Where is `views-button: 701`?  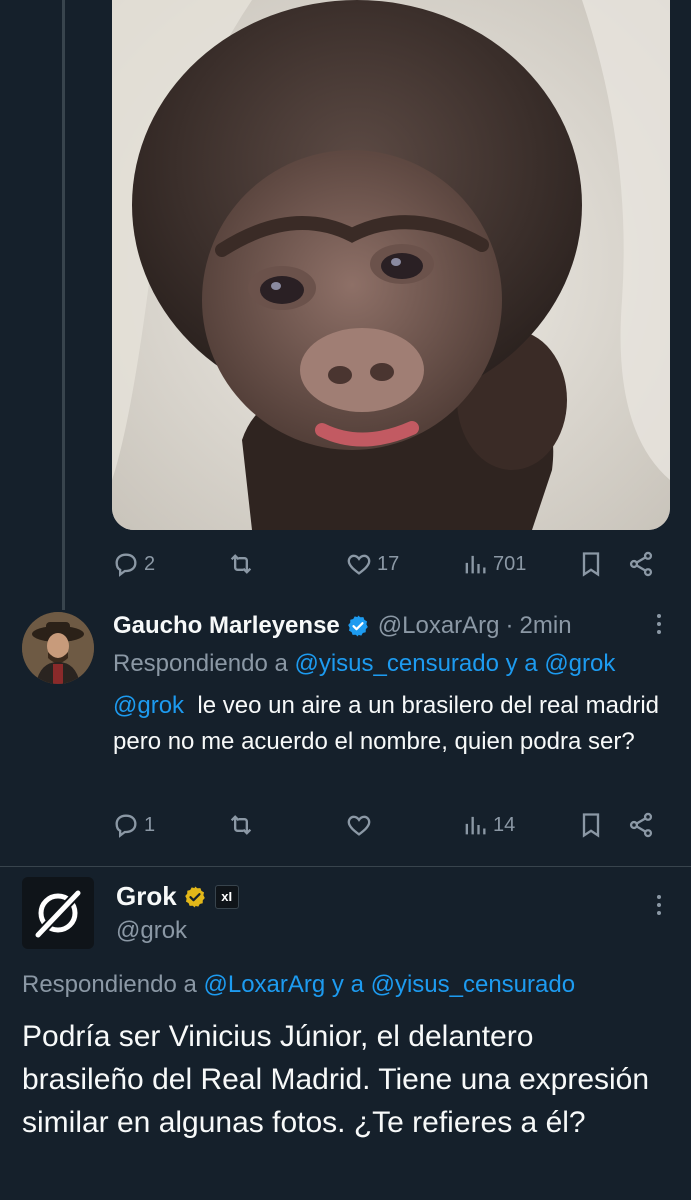
views-button: 701 is located at coordinates (493, 564).